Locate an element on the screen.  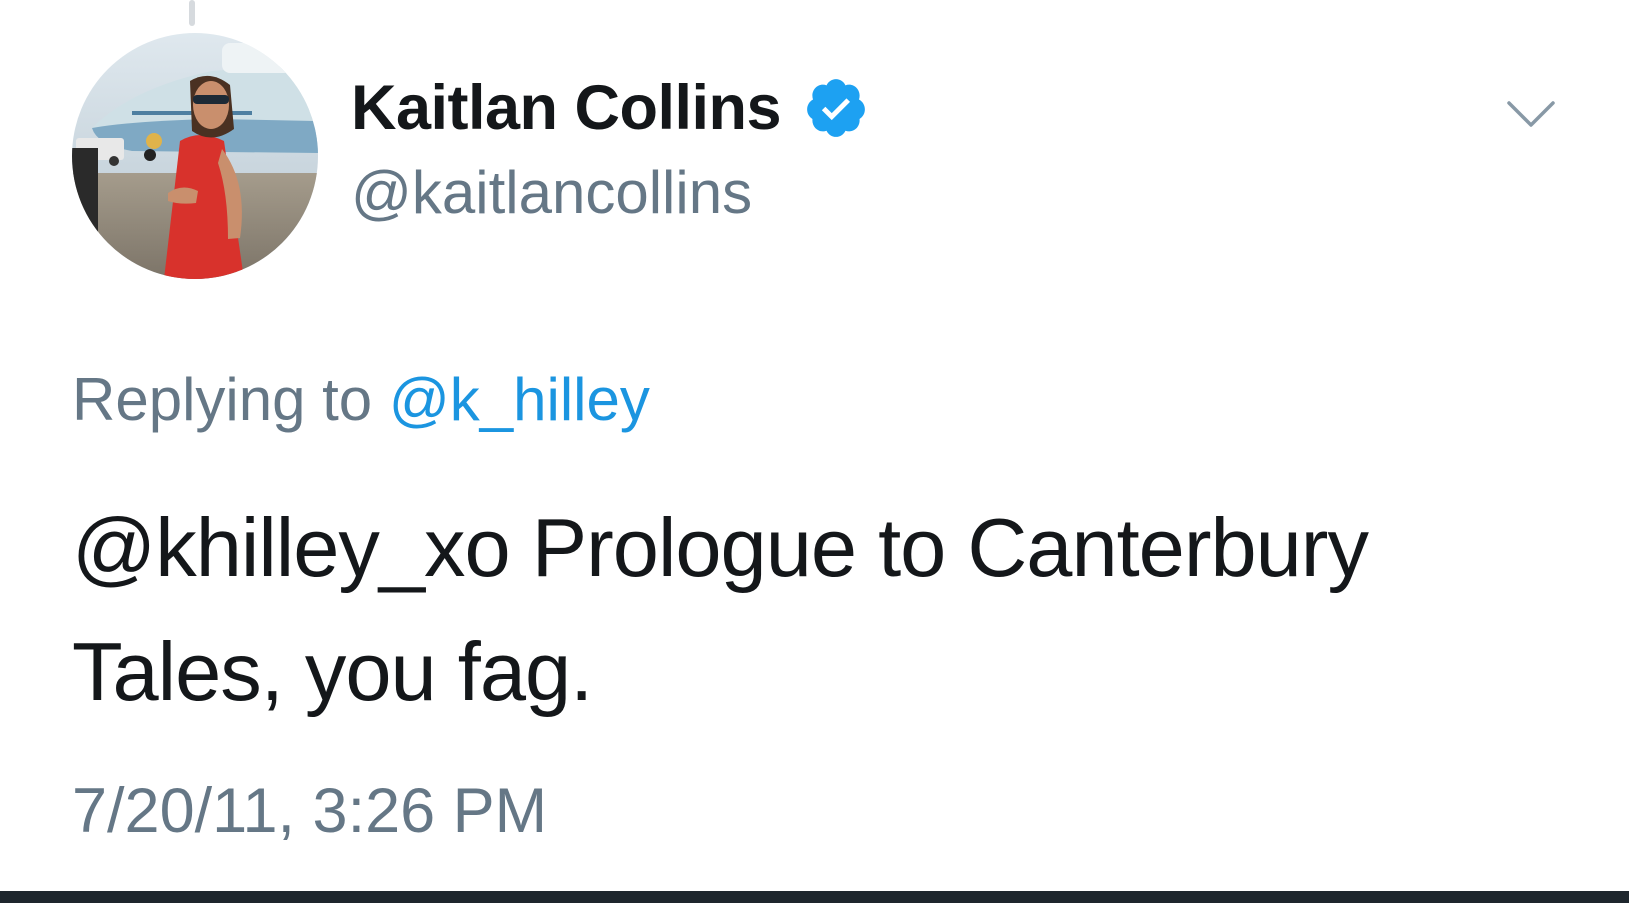
avatar is located at coordinates (195, 156).